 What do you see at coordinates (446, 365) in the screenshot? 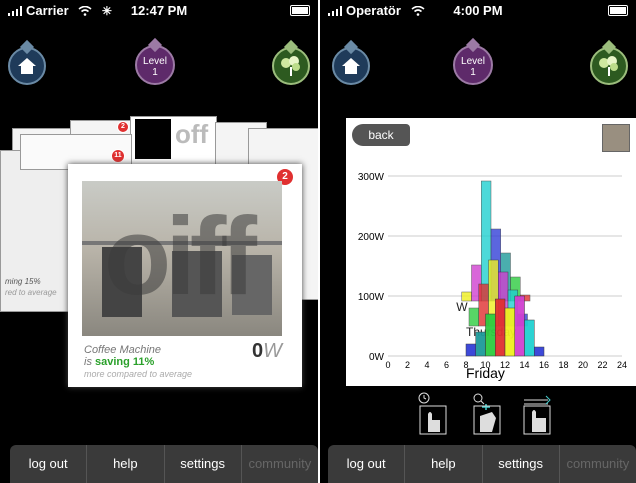
I see `x-tick-label: 6` at bounding box center [446, 365].